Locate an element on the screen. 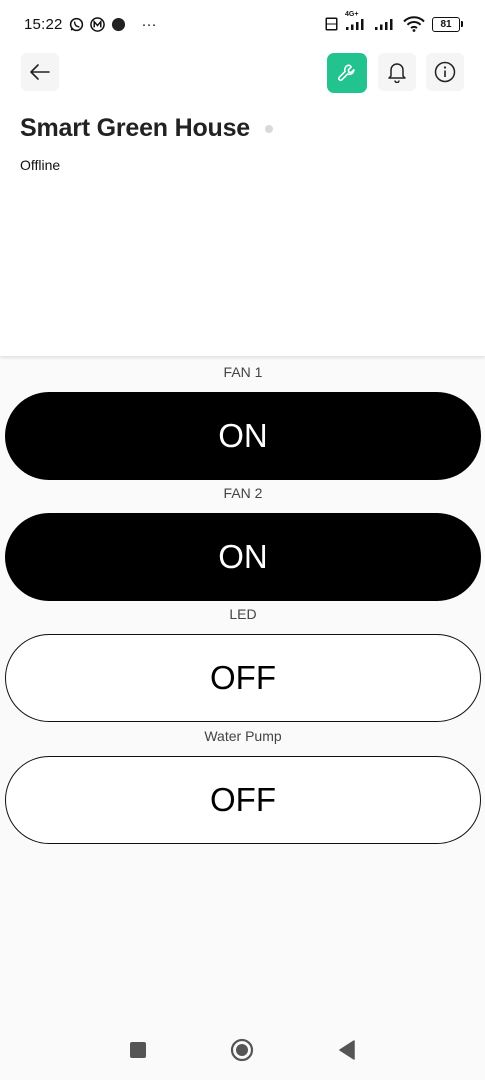 The image size is (485, 1080). home-button is located at coordinates (242, 1050).